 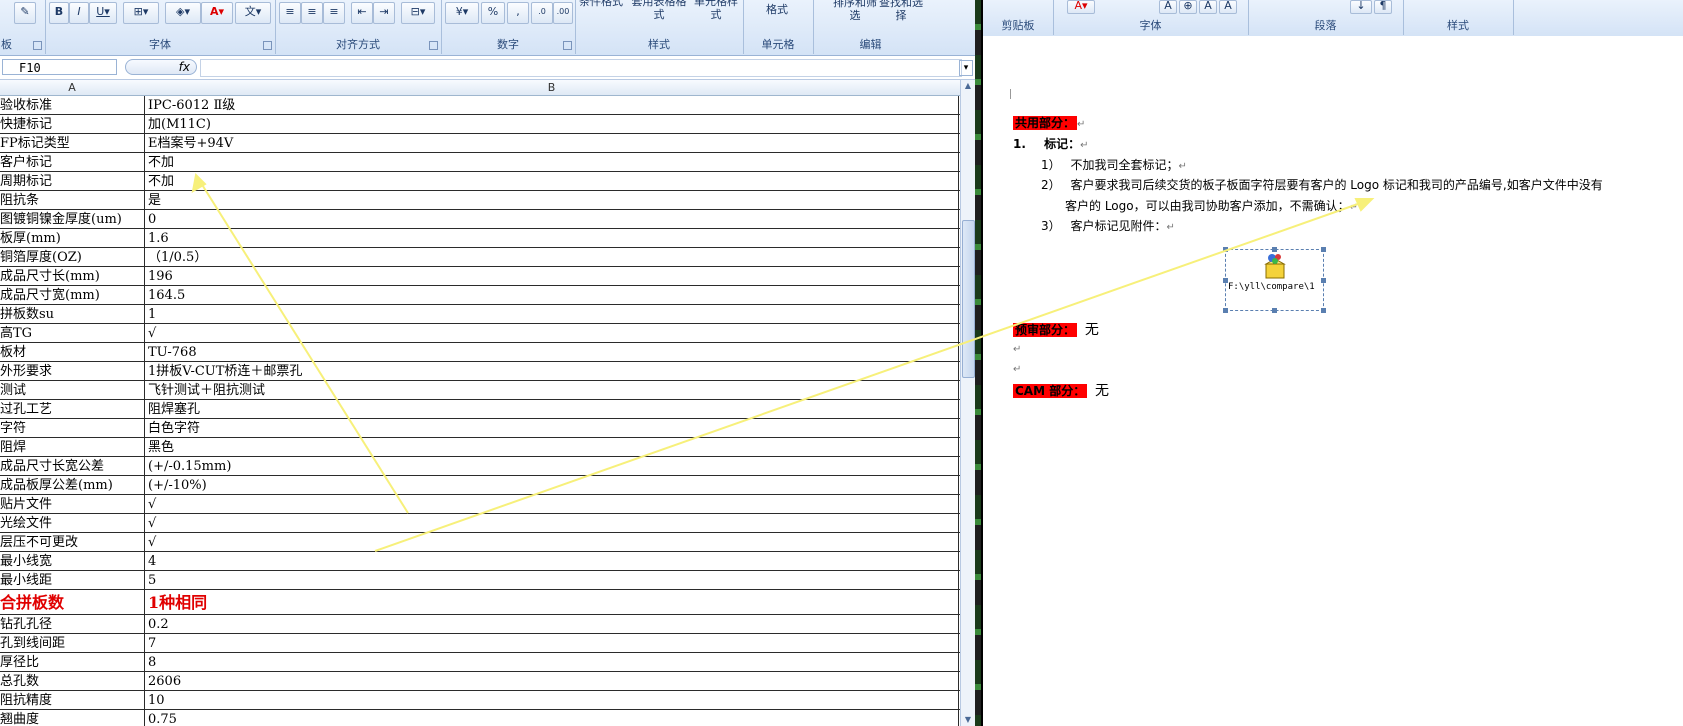 I want to click on bold-button: B, so click(x=59, y=13).